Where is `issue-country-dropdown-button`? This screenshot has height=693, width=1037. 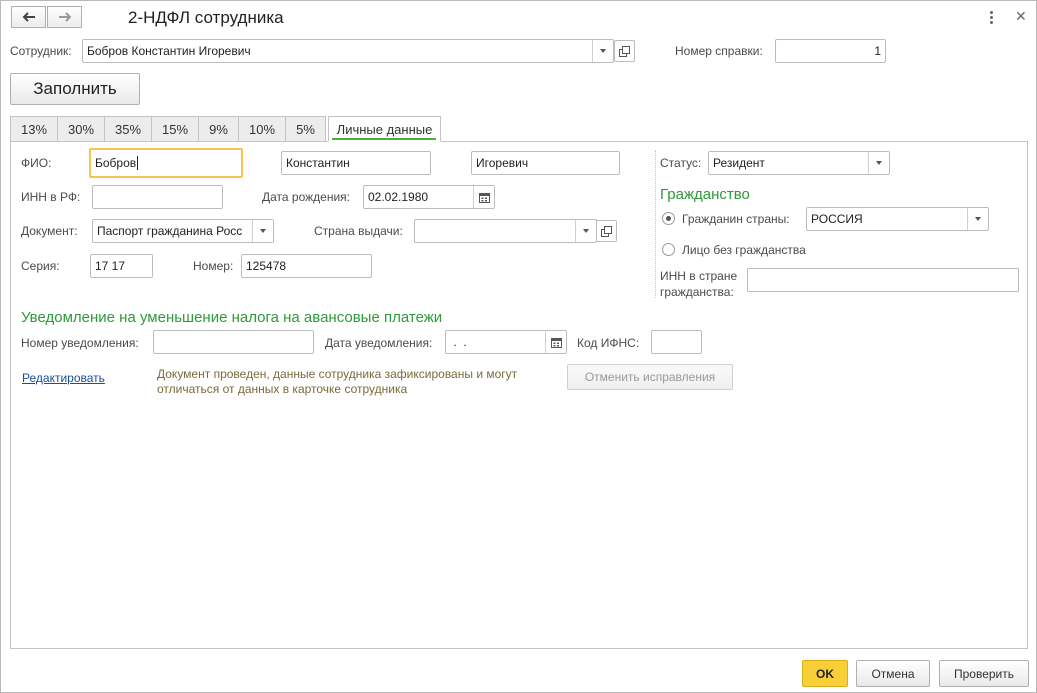 issue-country-dropdown-button is located at coordinates (585, 231).